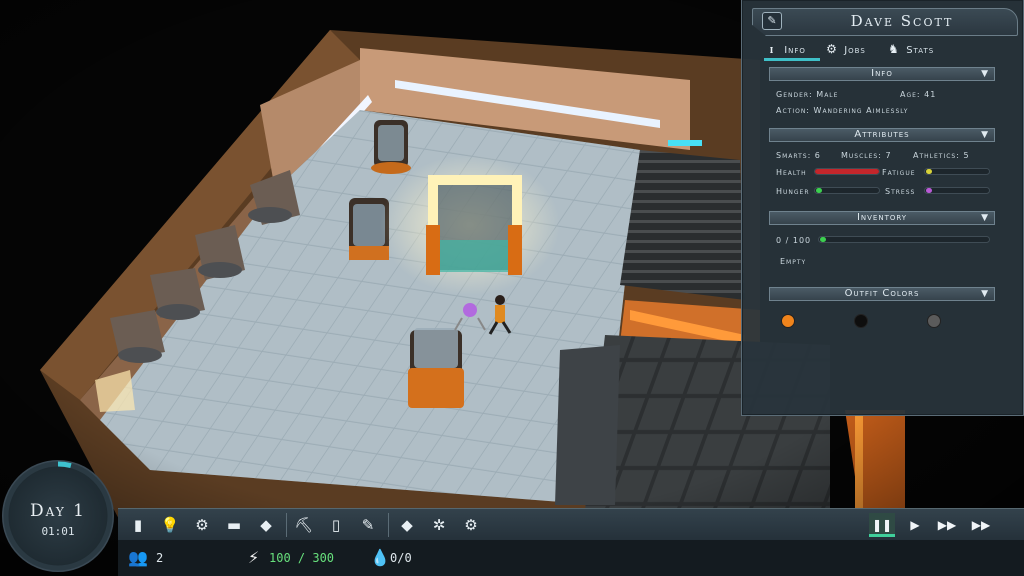 Image resolution: width=1024 pixels, height=576 pixels. I want to click on lighting-button: 💡, so click(170, 525).